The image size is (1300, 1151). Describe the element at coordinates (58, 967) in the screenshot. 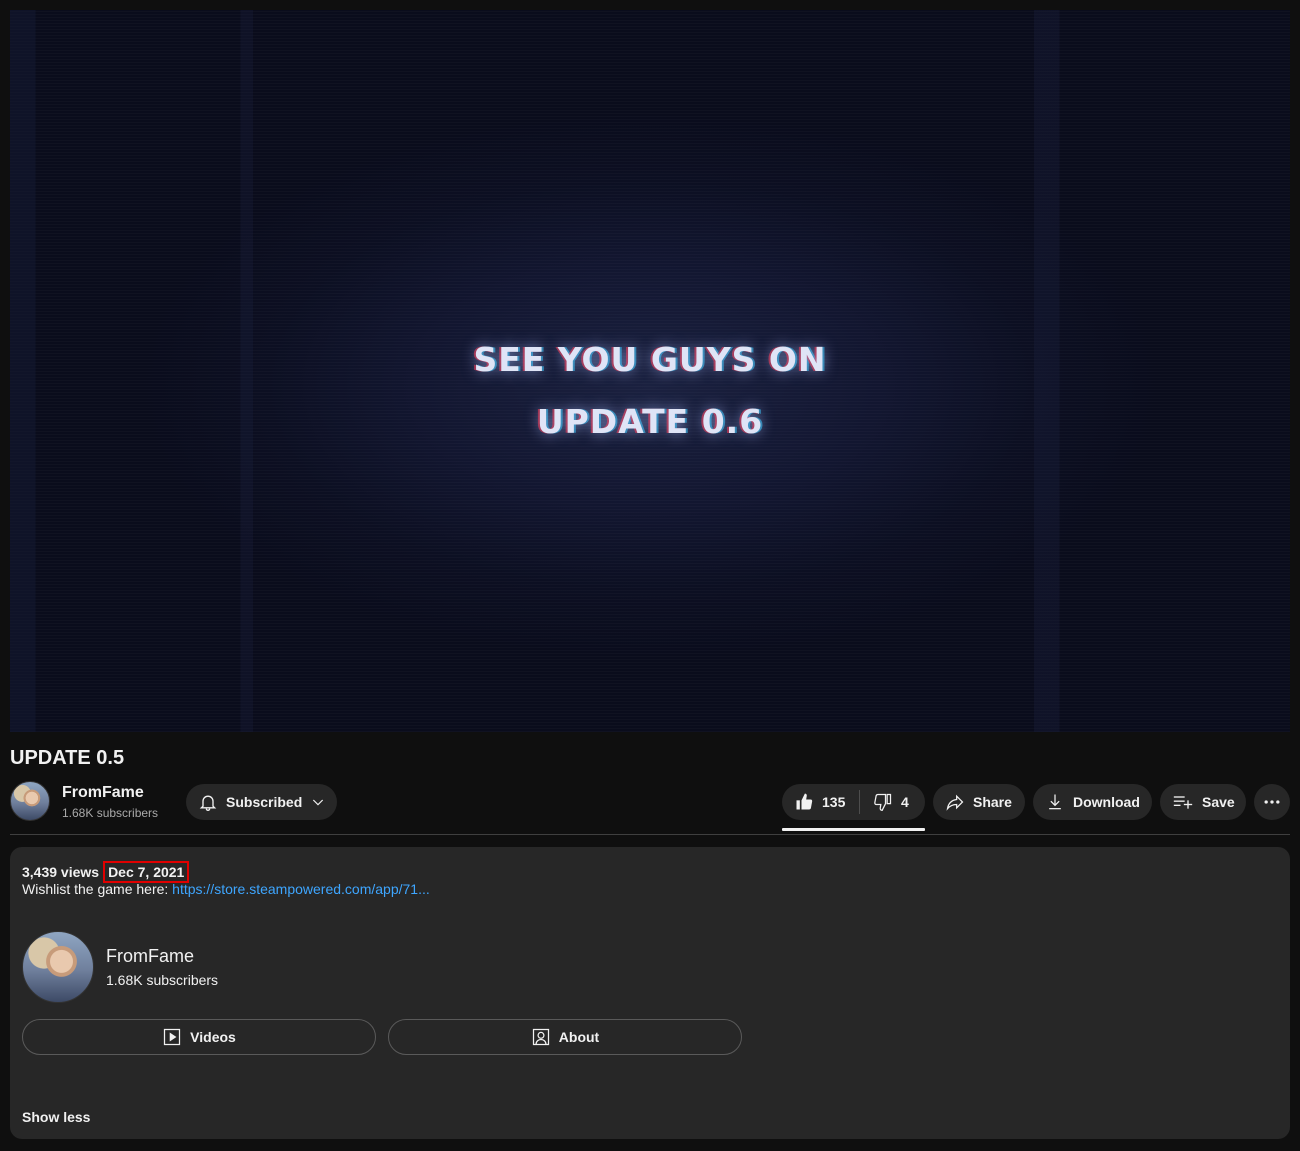

I see `description-channel-avatar` at that location.